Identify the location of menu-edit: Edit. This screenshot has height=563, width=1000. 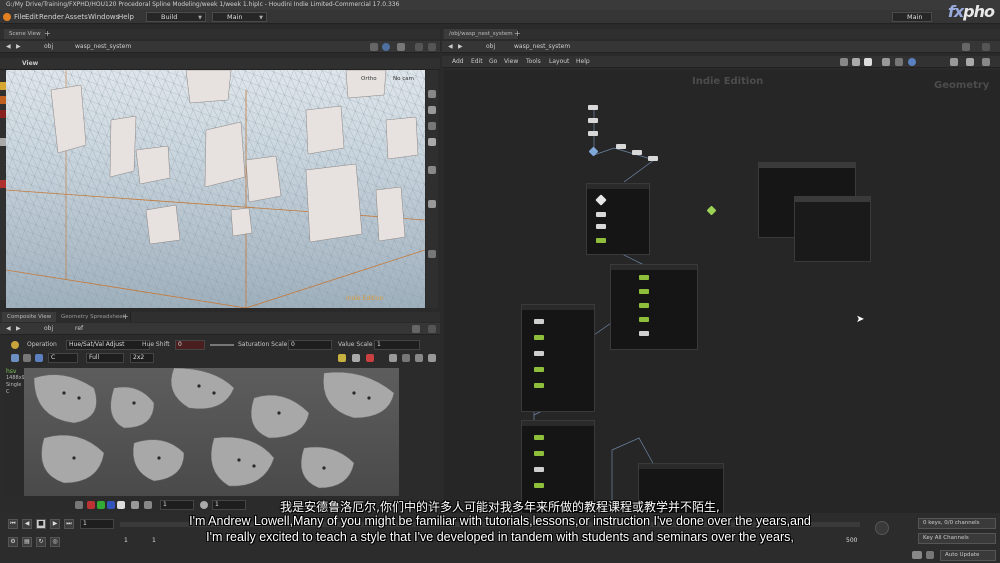
(32, 17).